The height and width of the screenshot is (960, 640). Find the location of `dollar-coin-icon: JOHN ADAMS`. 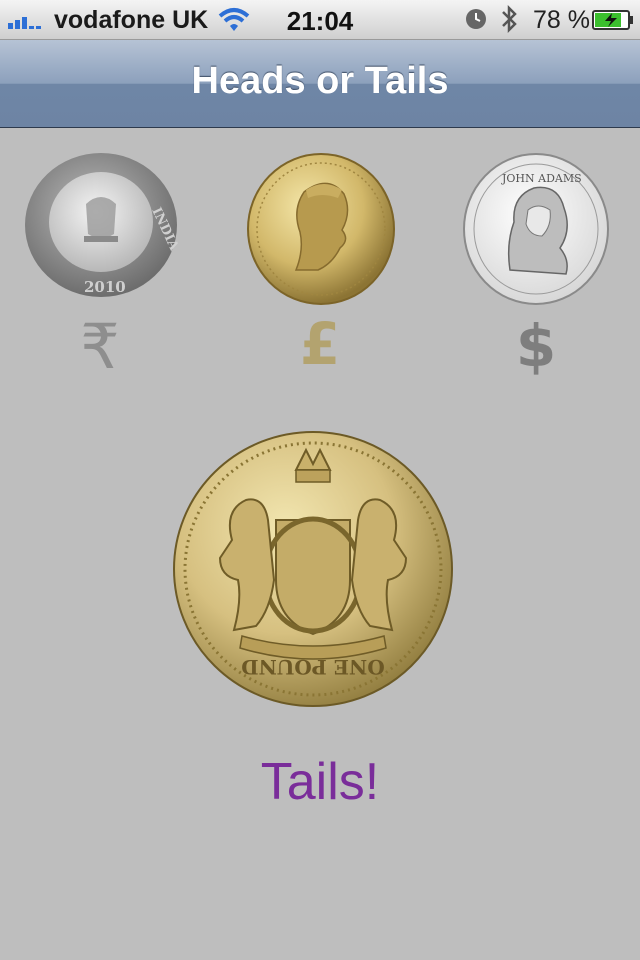

dollar-coin-icon: JOHN ADAMS is located at coordinates (536, 229).